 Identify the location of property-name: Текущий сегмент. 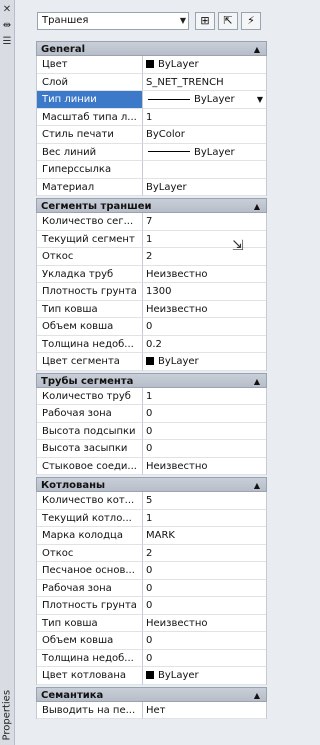
(90, 239).